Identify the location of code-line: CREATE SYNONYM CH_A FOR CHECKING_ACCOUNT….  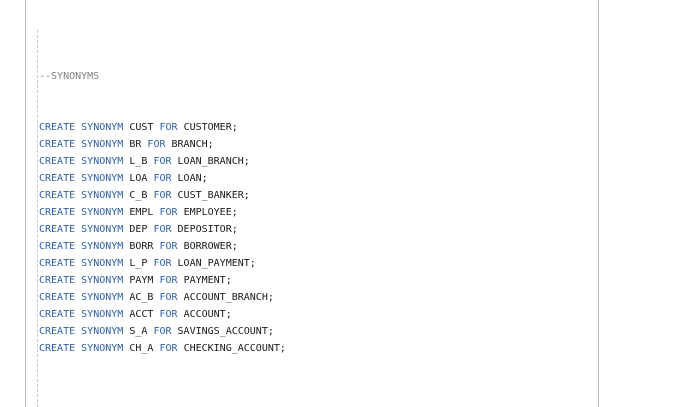
(162, 348).